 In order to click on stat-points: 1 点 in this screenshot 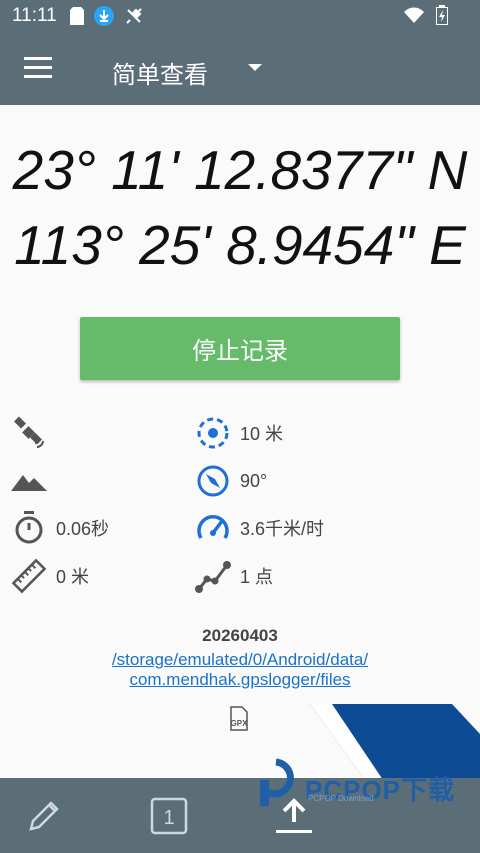, I will do `click(233, 576)`.